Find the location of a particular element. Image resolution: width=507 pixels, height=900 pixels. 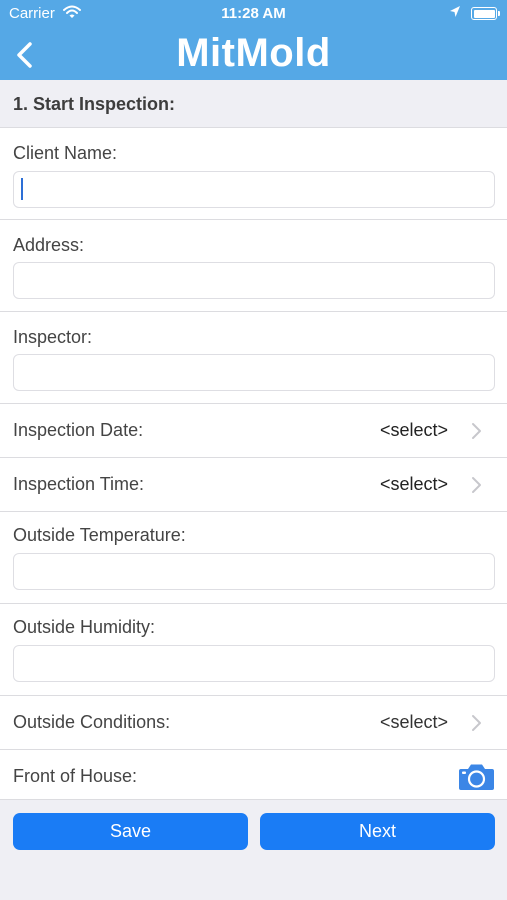

inspector-input is located at coordinates (254, 372).